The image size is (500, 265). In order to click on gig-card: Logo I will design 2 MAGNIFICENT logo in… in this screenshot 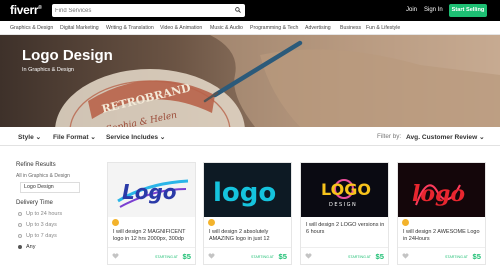, I will do `click(151, 213)`.